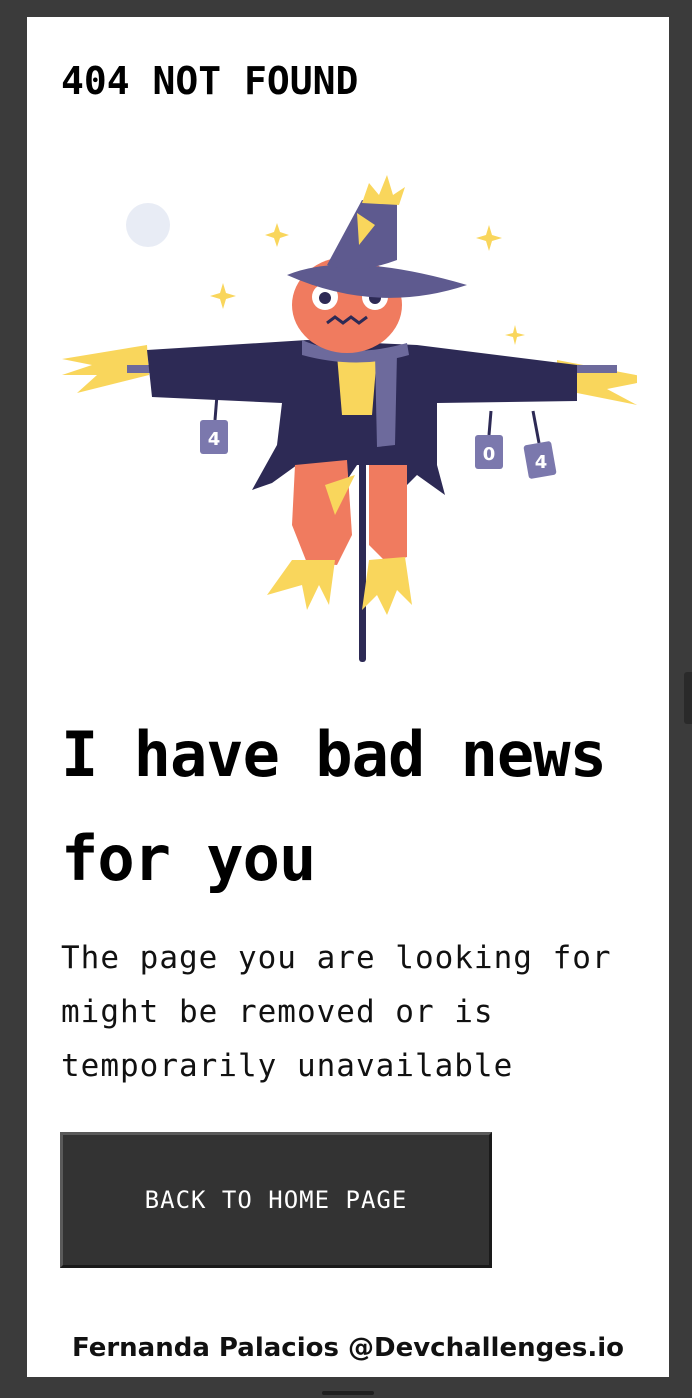  What do you see at coordinates (688, 698) in the screenshot?
I see `device-side-button` at bounding box center [688, 698].